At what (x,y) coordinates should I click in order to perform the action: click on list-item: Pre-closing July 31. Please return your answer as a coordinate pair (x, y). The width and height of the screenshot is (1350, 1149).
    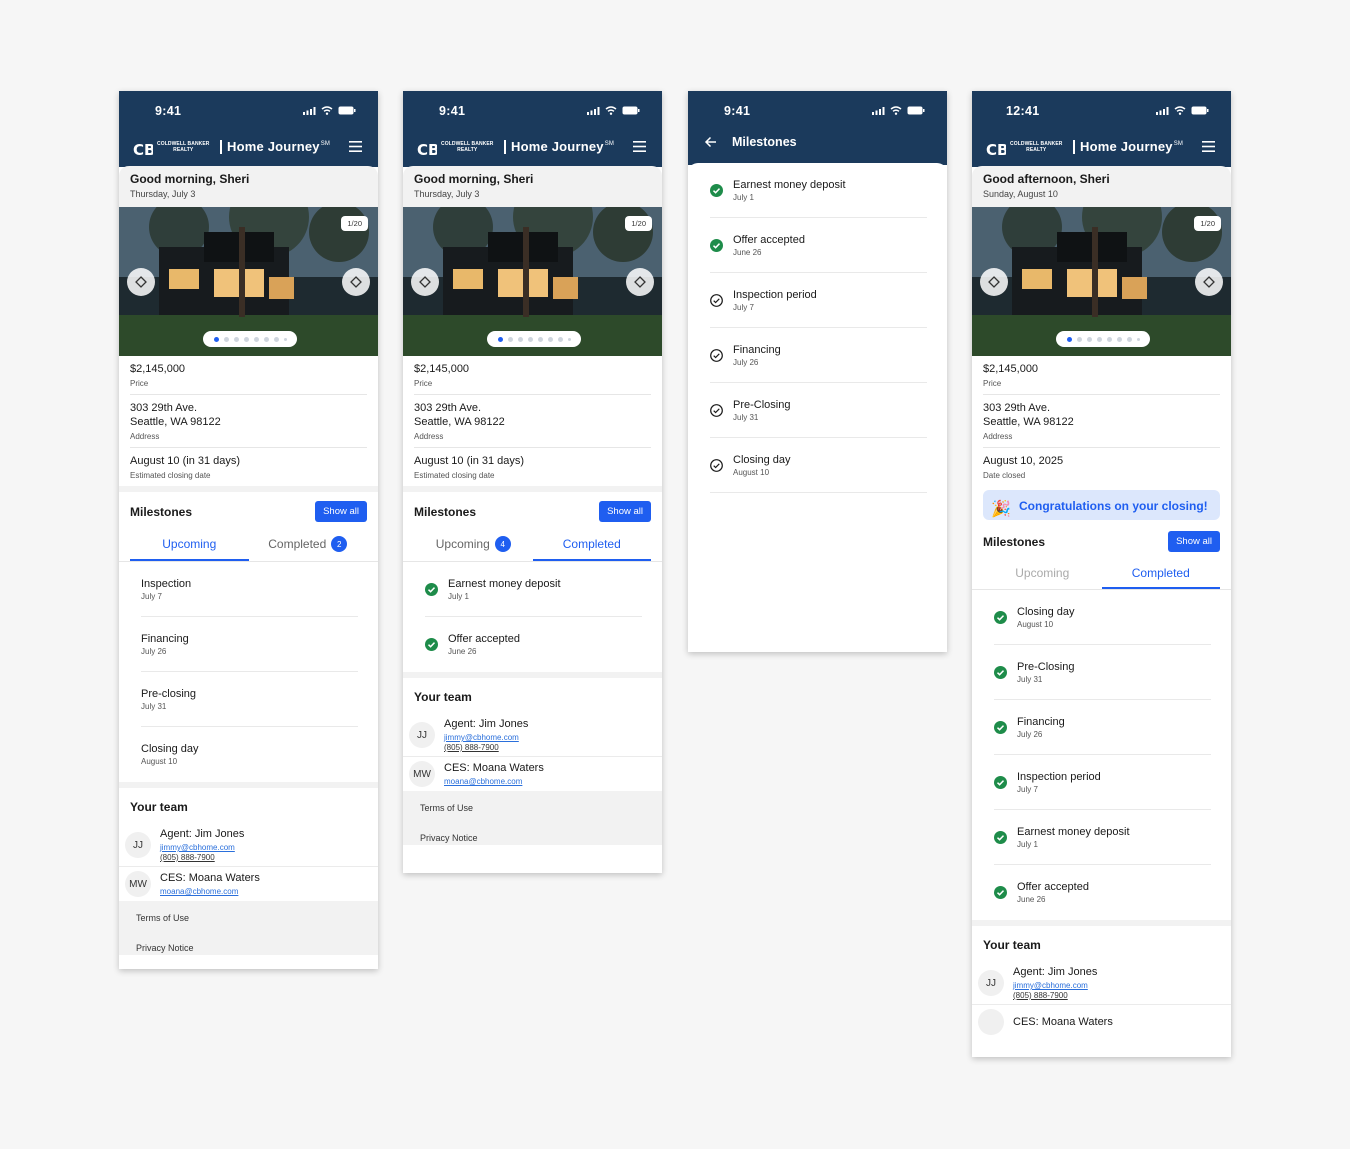
    Looking at the image, I should click on (249, 699).